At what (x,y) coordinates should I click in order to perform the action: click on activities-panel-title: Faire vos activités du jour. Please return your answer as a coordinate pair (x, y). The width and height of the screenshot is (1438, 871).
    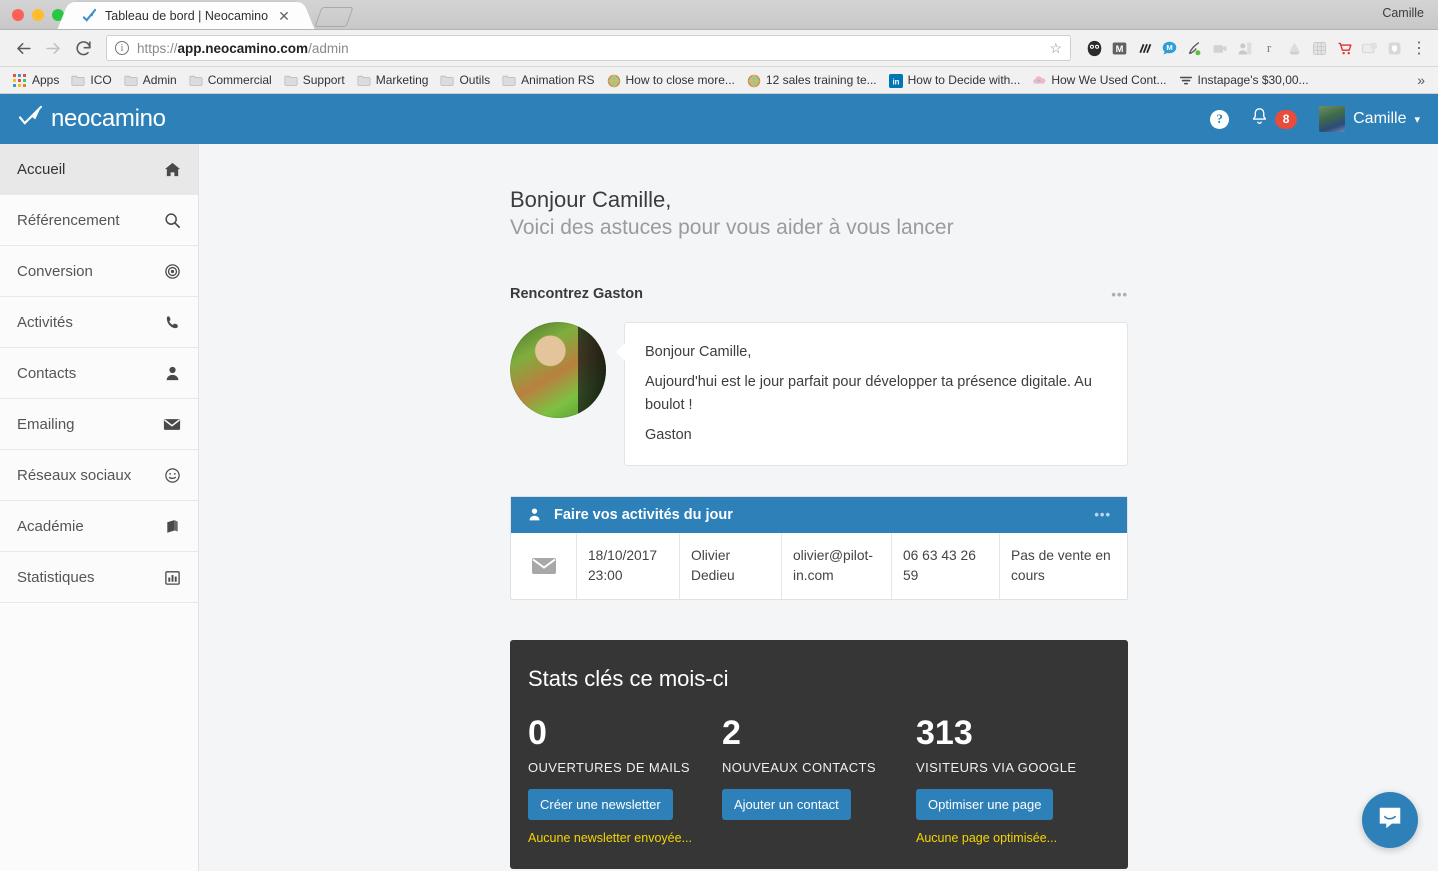
    Looking at the image, I should click on (643, 514).